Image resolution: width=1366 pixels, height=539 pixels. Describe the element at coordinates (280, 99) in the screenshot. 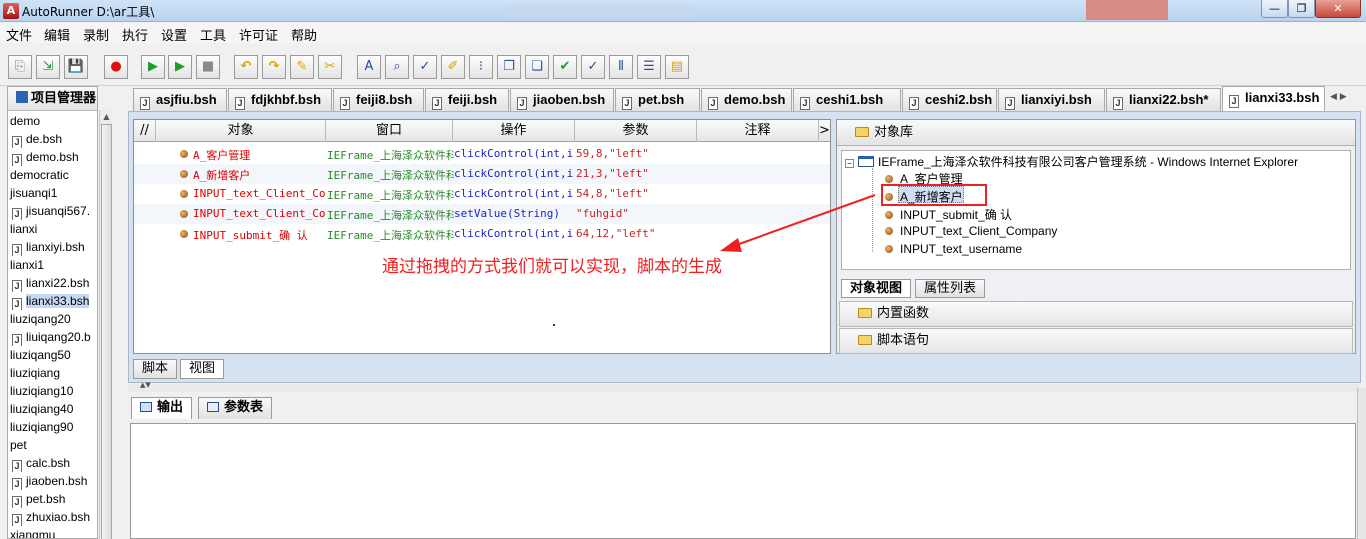

I see `editor-tab: Jfdjkhbf.bsh` at that location.